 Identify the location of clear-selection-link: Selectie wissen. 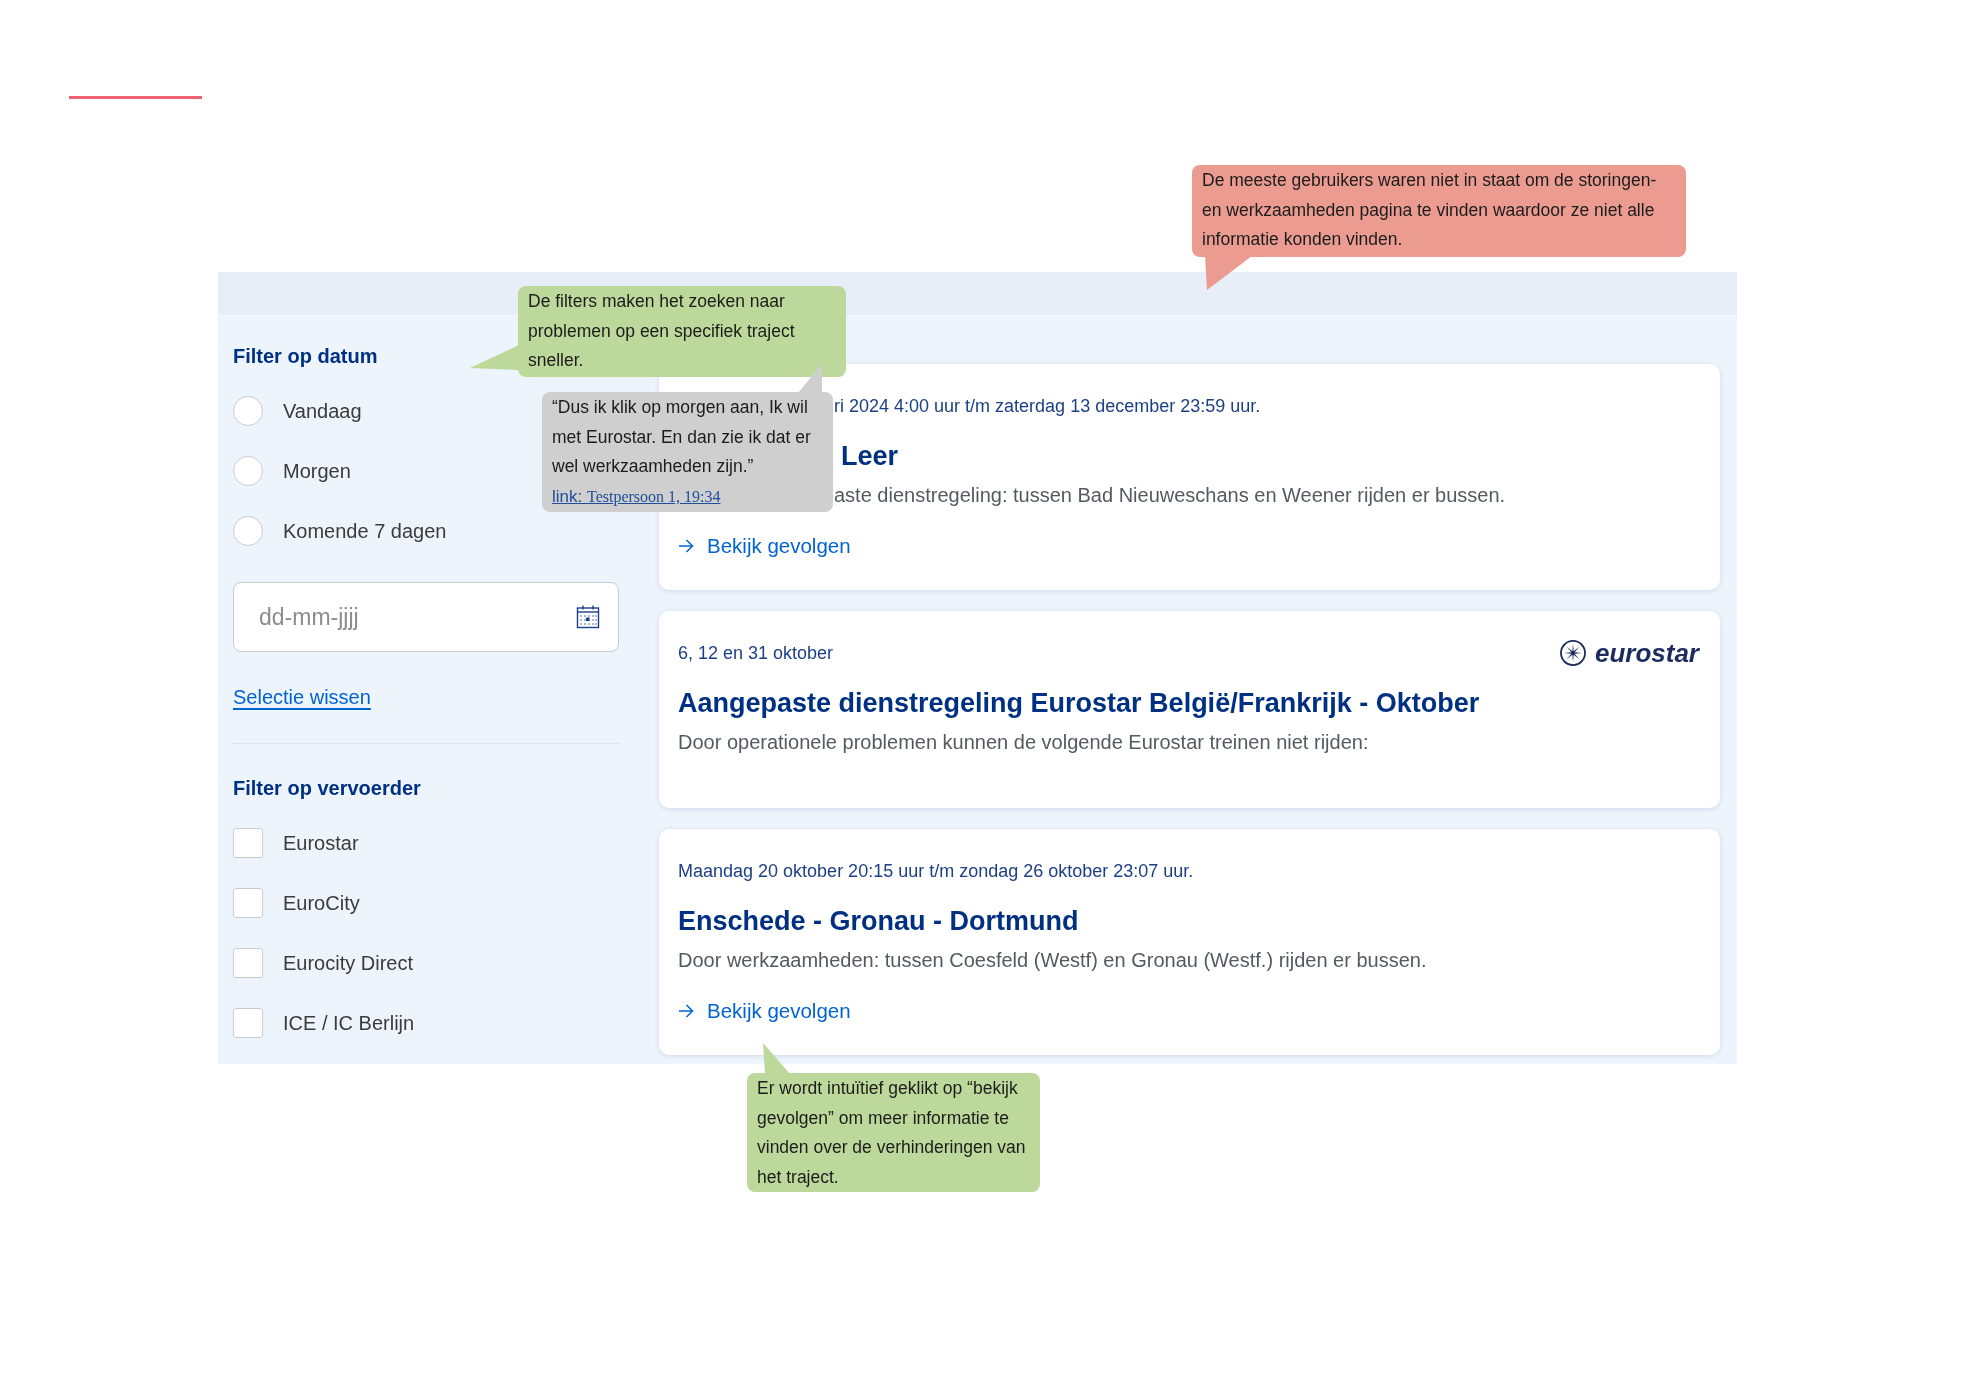
(302, 697).